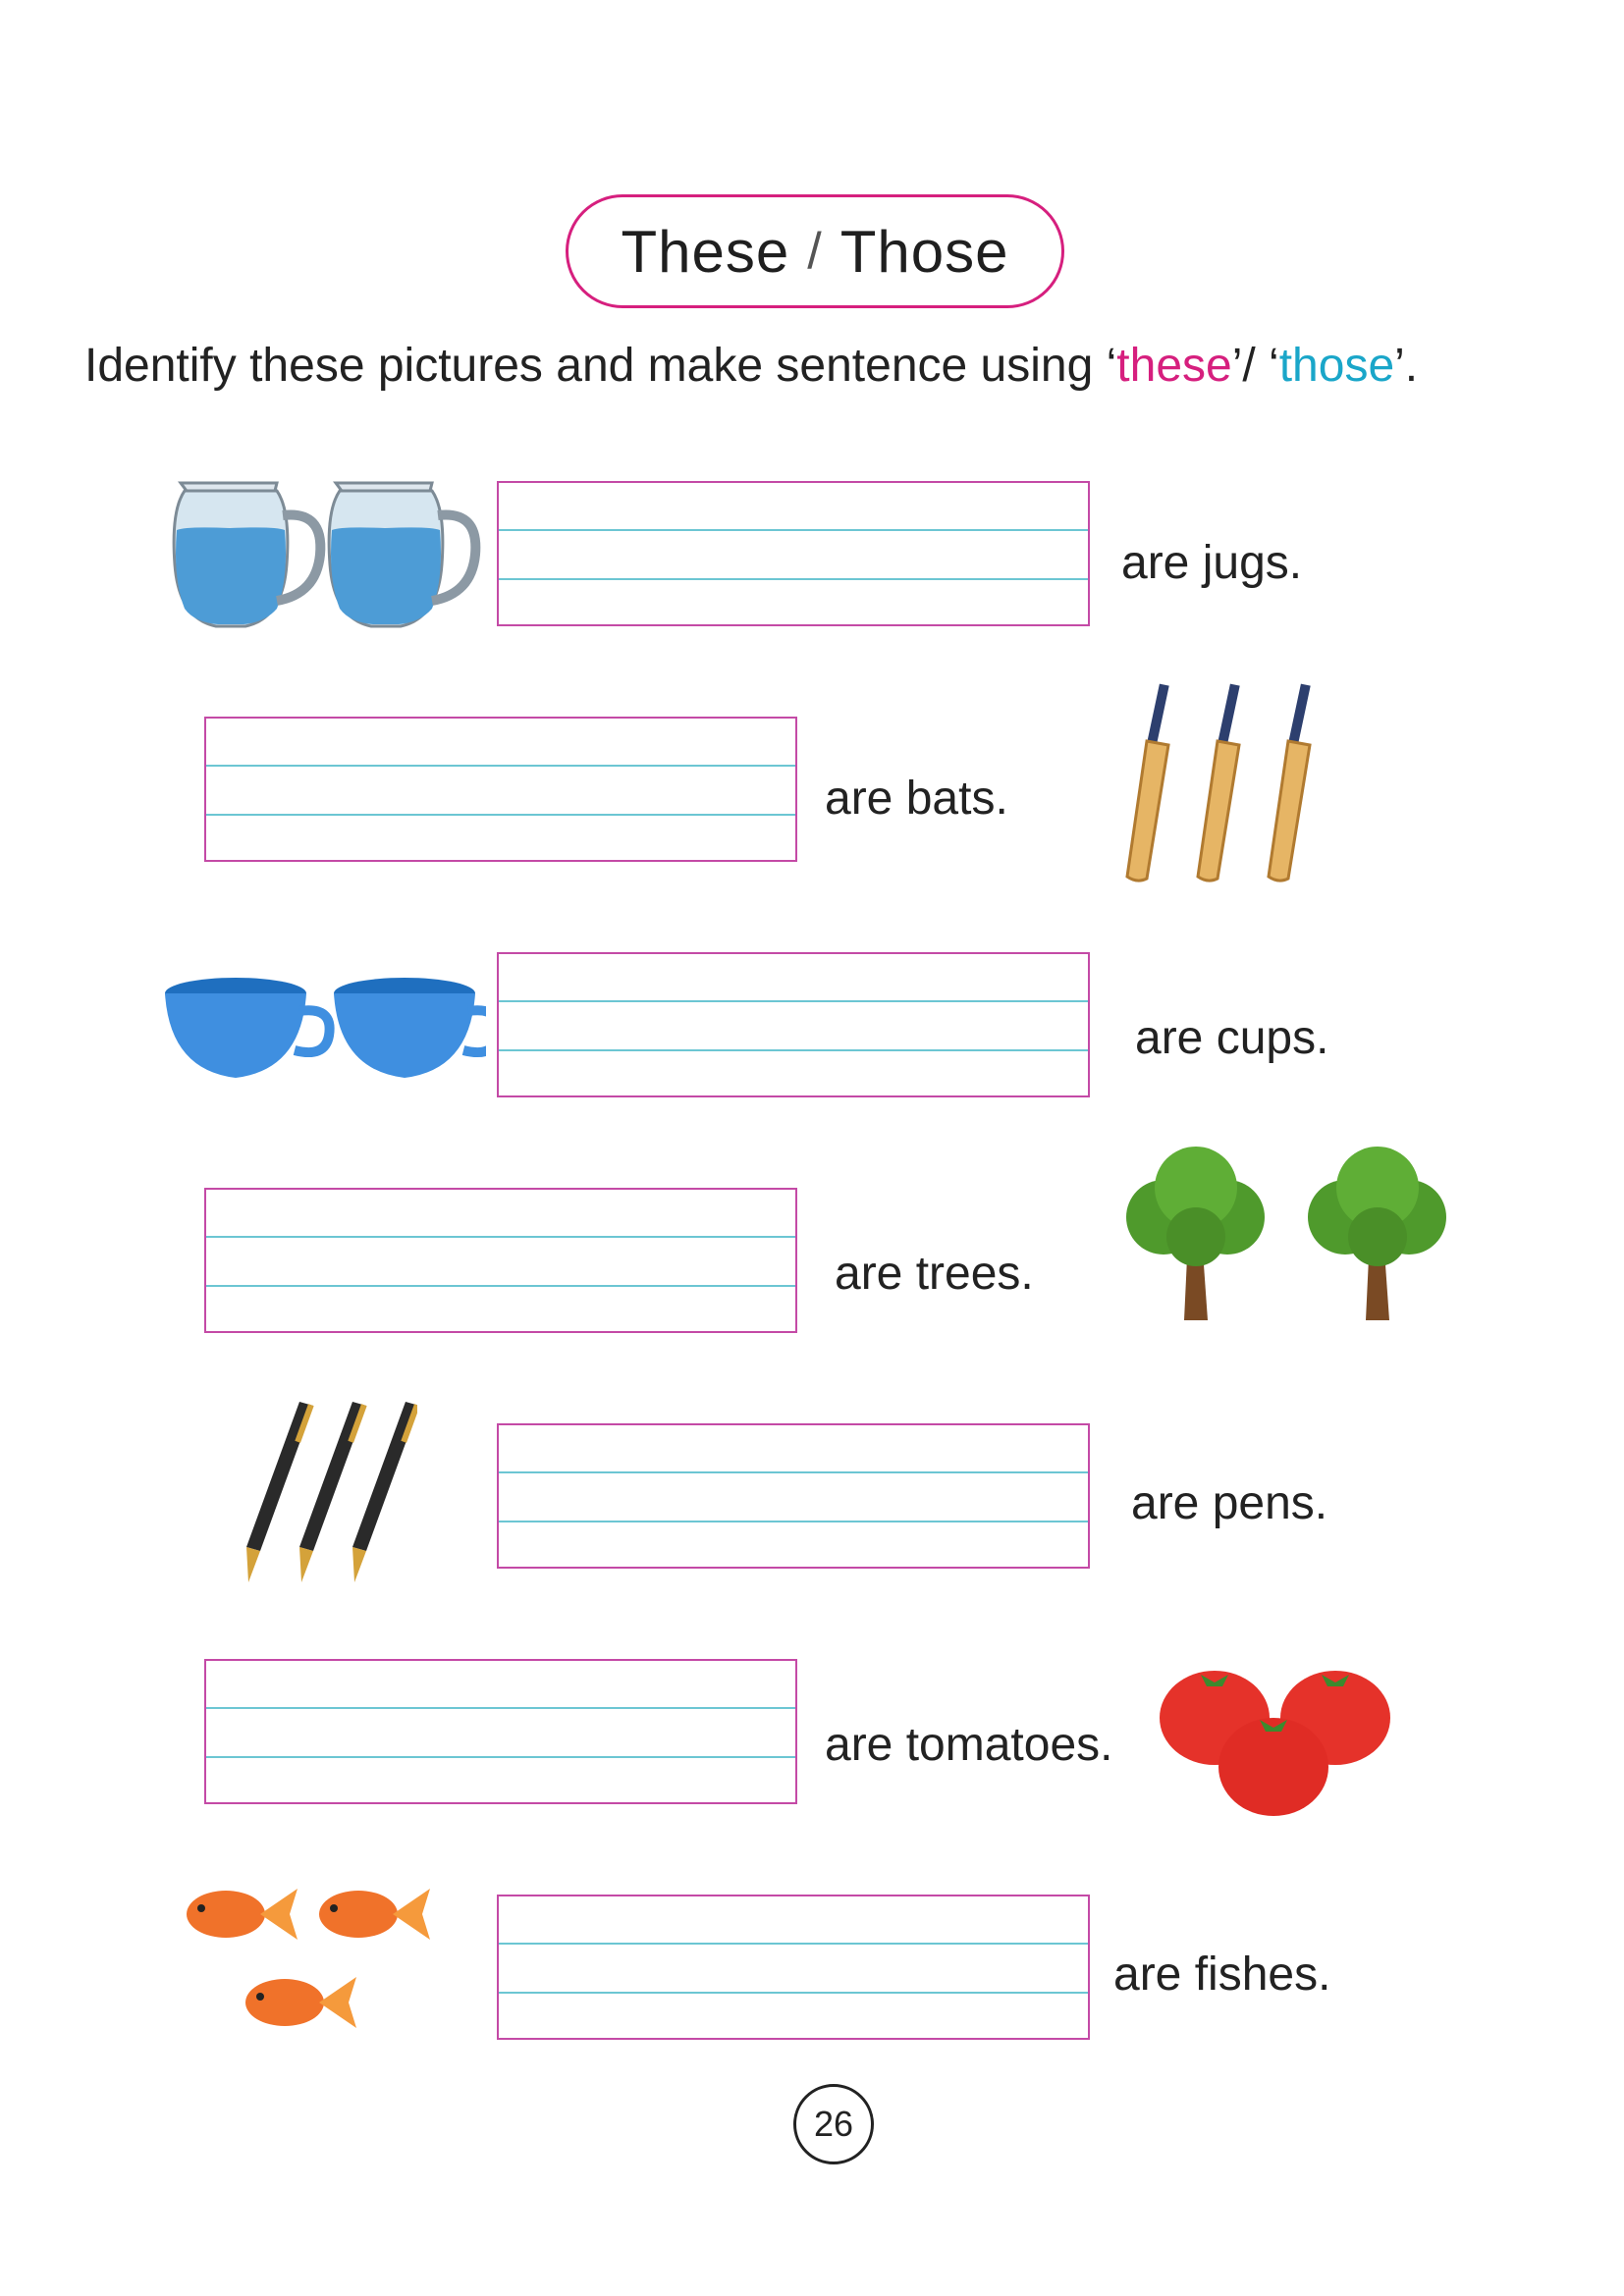 The height and width of the screenshot is (2296, 1624). I want to click on writing-box-trees, so click(500, 1260).